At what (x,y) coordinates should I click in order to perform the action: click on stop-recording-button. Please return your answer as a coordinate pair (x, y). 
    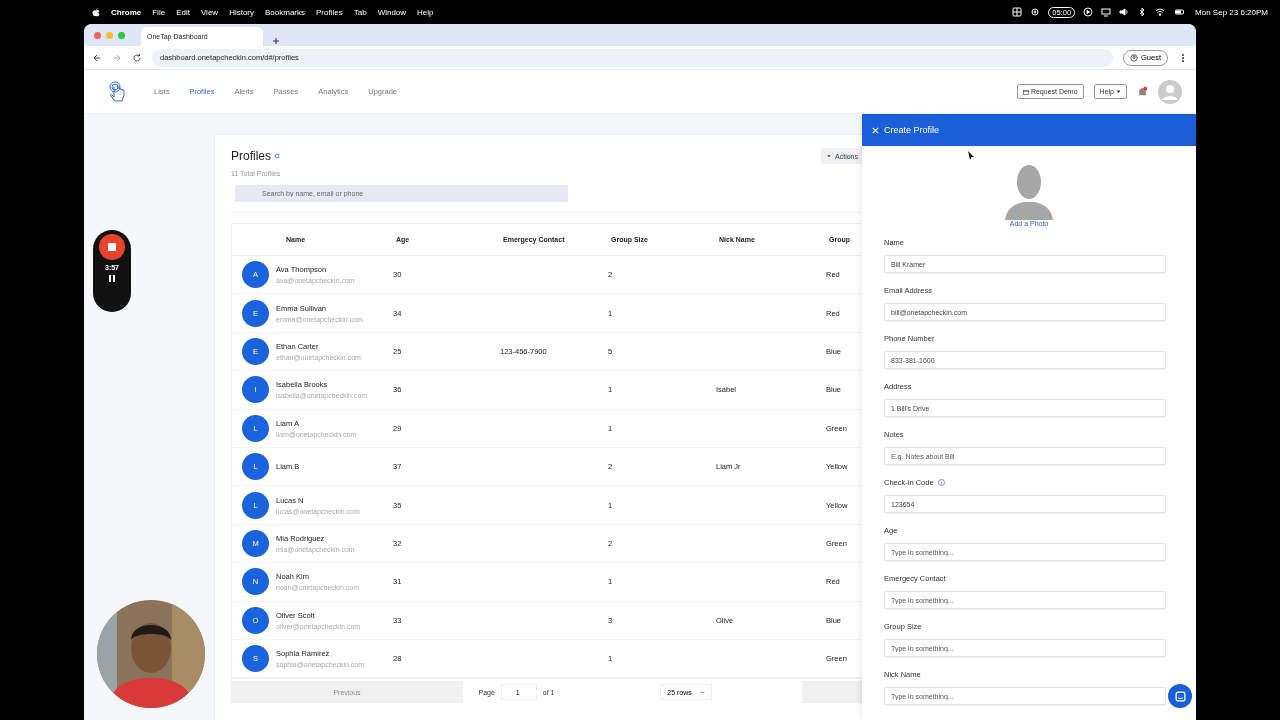
    Looking at the image, I should click on (112, 247).